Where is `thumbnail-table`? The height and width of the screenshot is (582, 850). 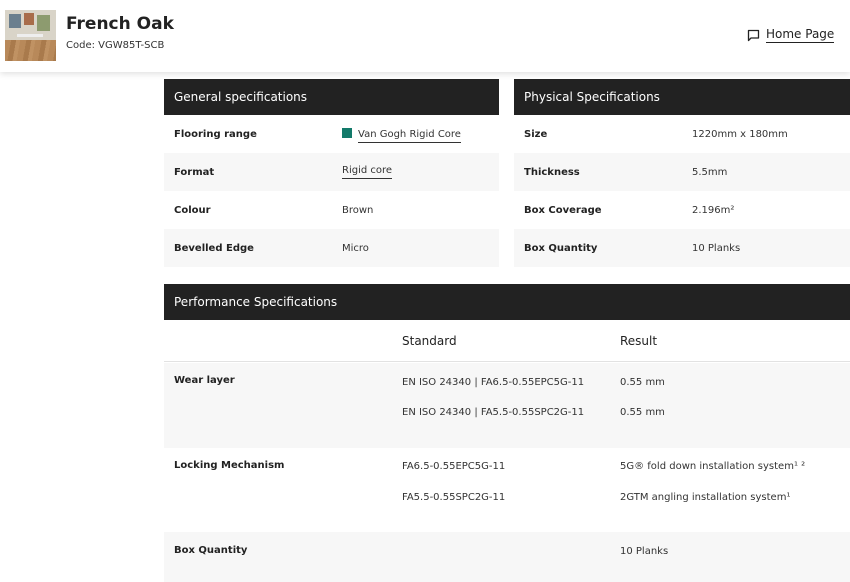 thumbnail-table is located at coordinates (30, 35).